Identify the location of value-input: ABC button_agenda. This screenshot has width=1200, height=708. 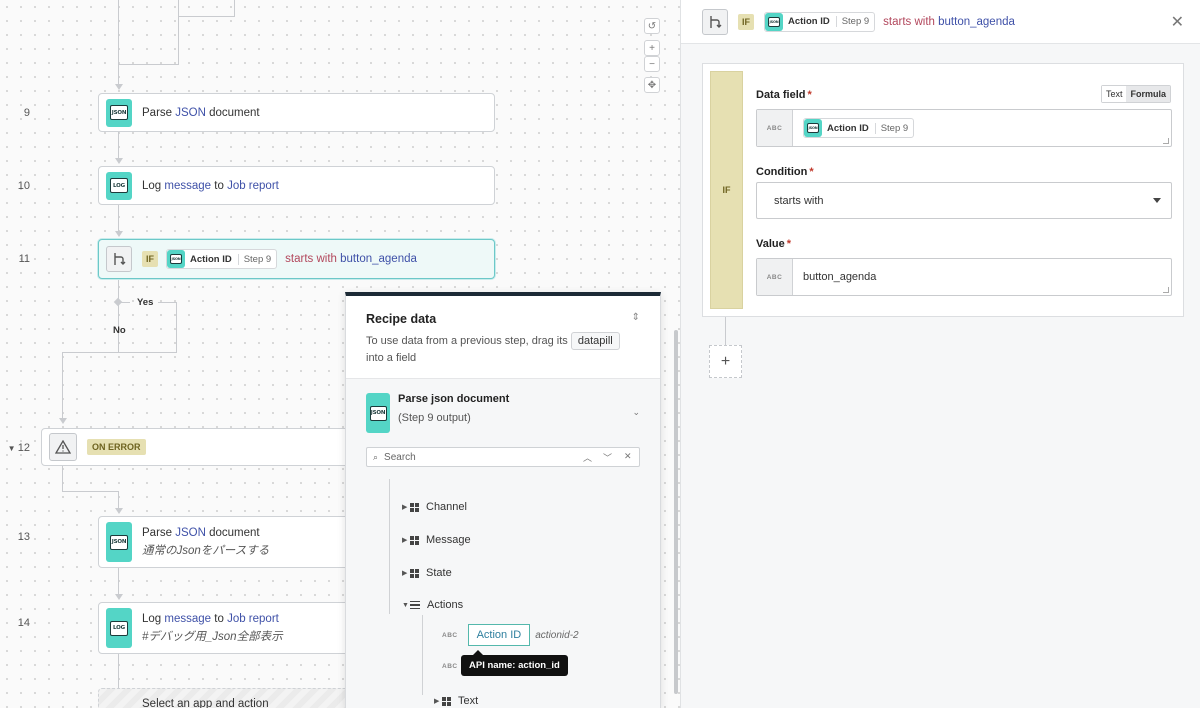
(964, 277).